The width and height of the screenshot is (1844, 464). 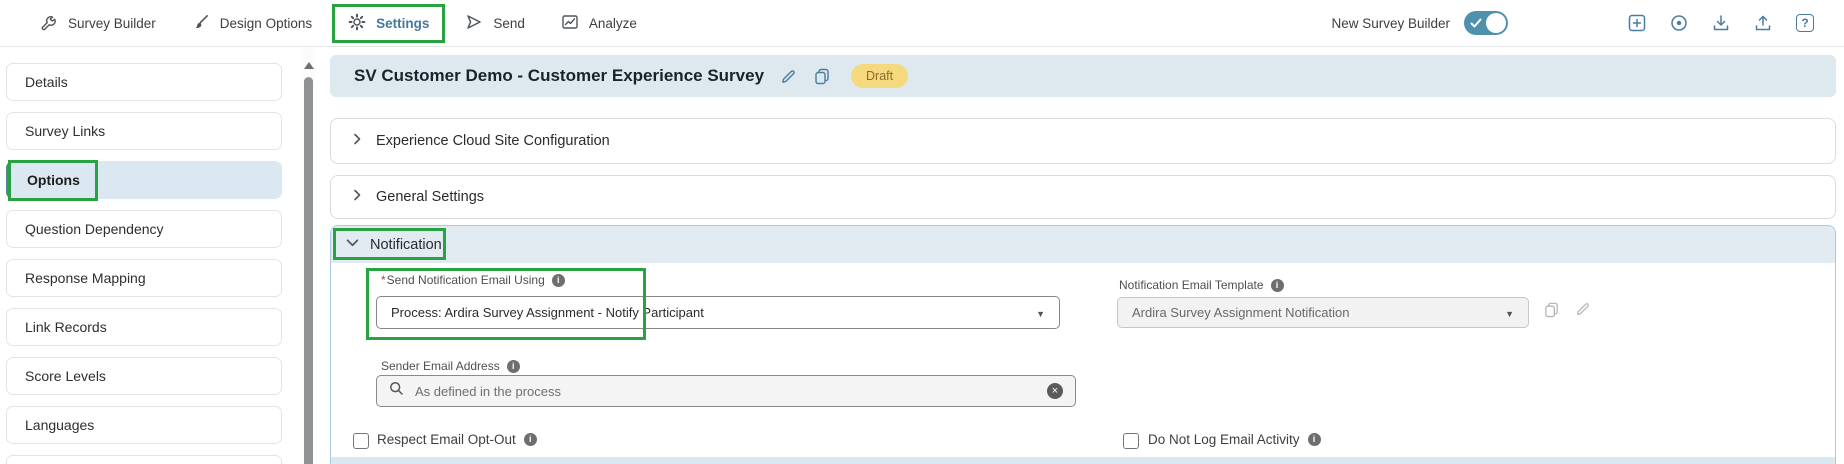 I want to click on preview-icon, so click(x=1679, y=23).